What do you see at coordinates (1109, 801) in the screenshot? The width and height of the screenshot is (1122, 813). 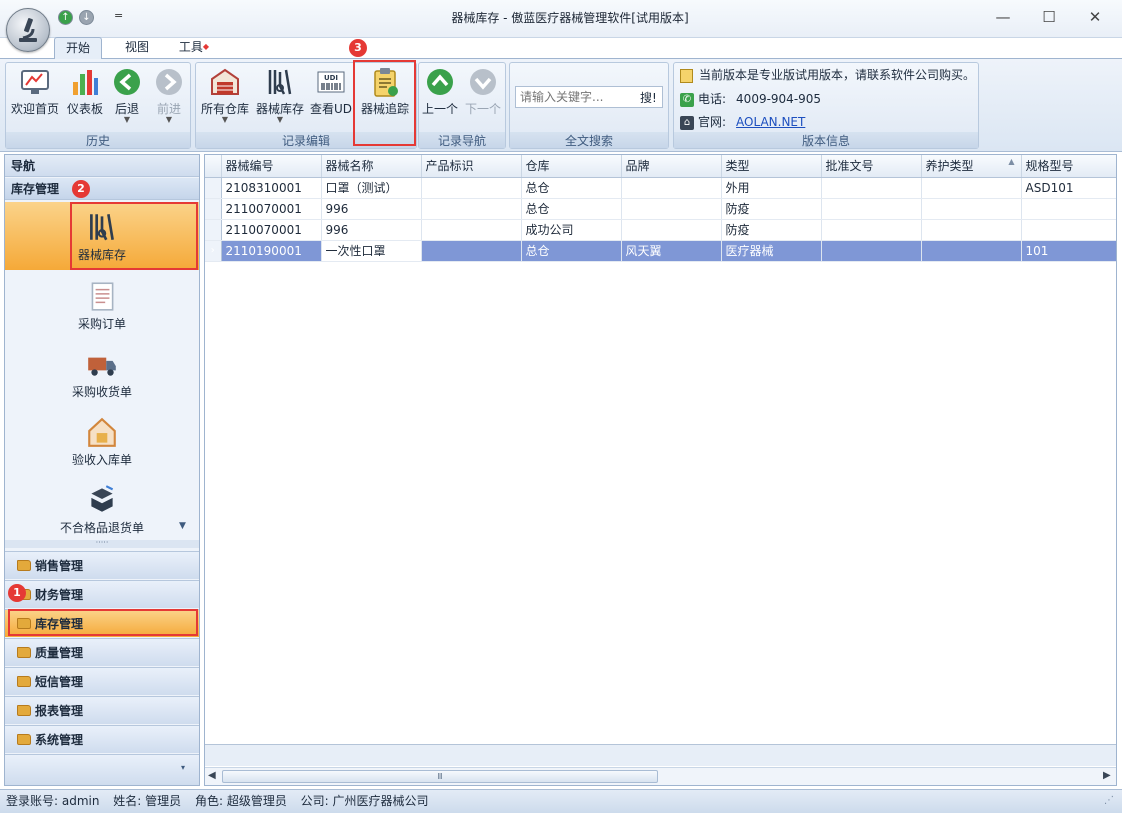 I see `resize-grip-icon: ⋰` at bounding box center [1109, 801].